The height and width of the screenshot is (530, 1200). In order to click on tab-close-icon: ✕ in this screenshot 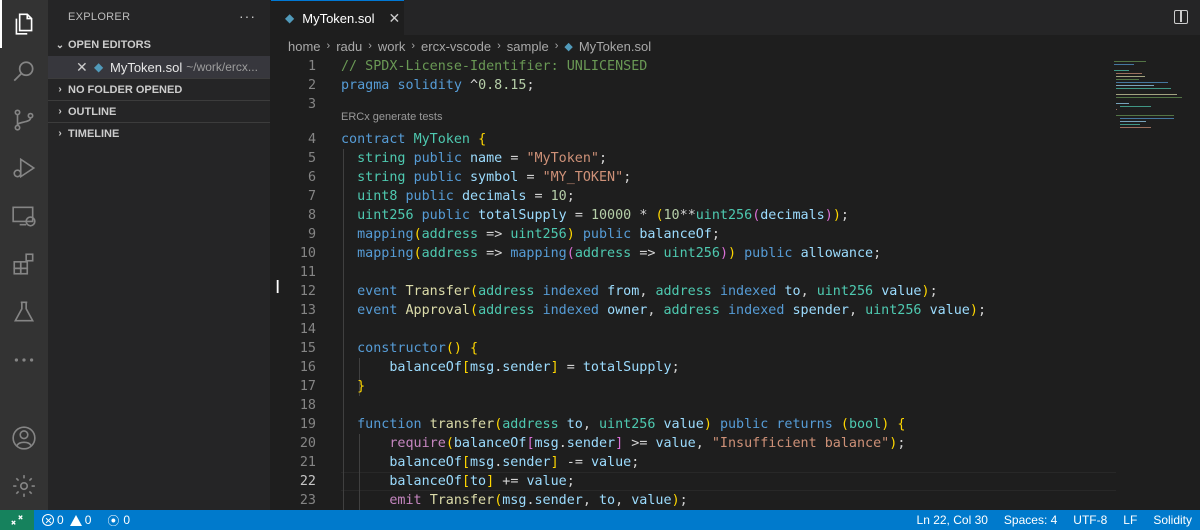, I will do `click(394, 18)`.